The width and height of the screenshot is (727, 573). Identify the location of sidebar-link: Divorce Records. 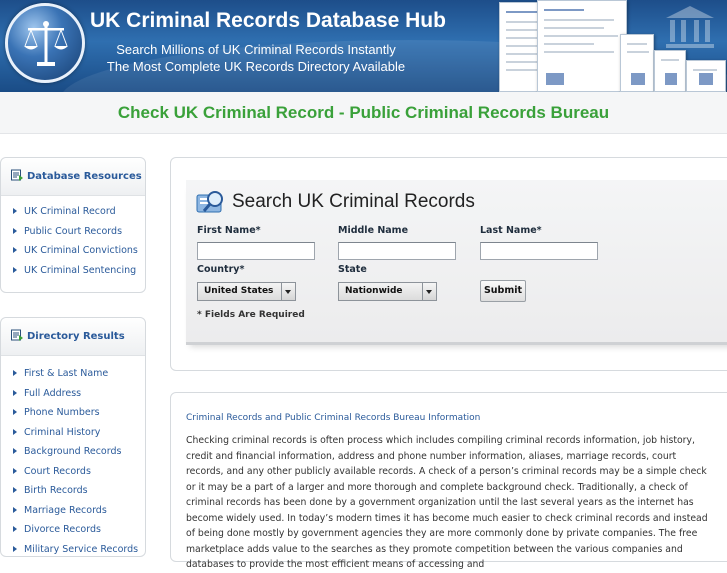
(73, 530).